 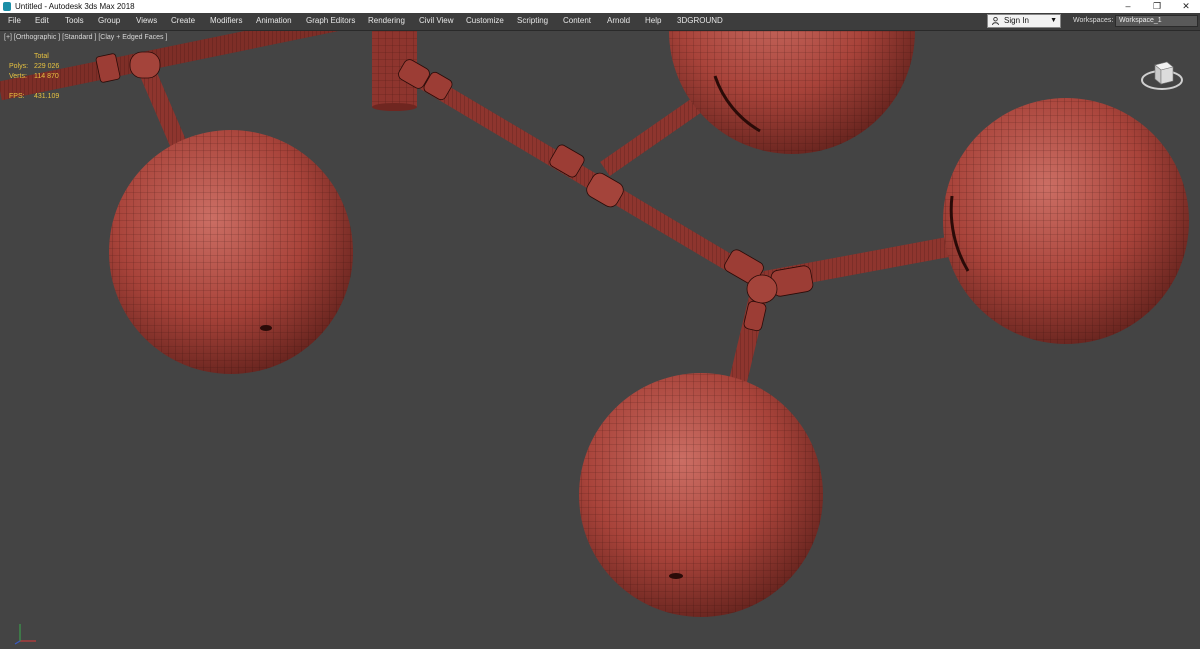 I want to click on sphere-right, so click(x=1066, y=221).